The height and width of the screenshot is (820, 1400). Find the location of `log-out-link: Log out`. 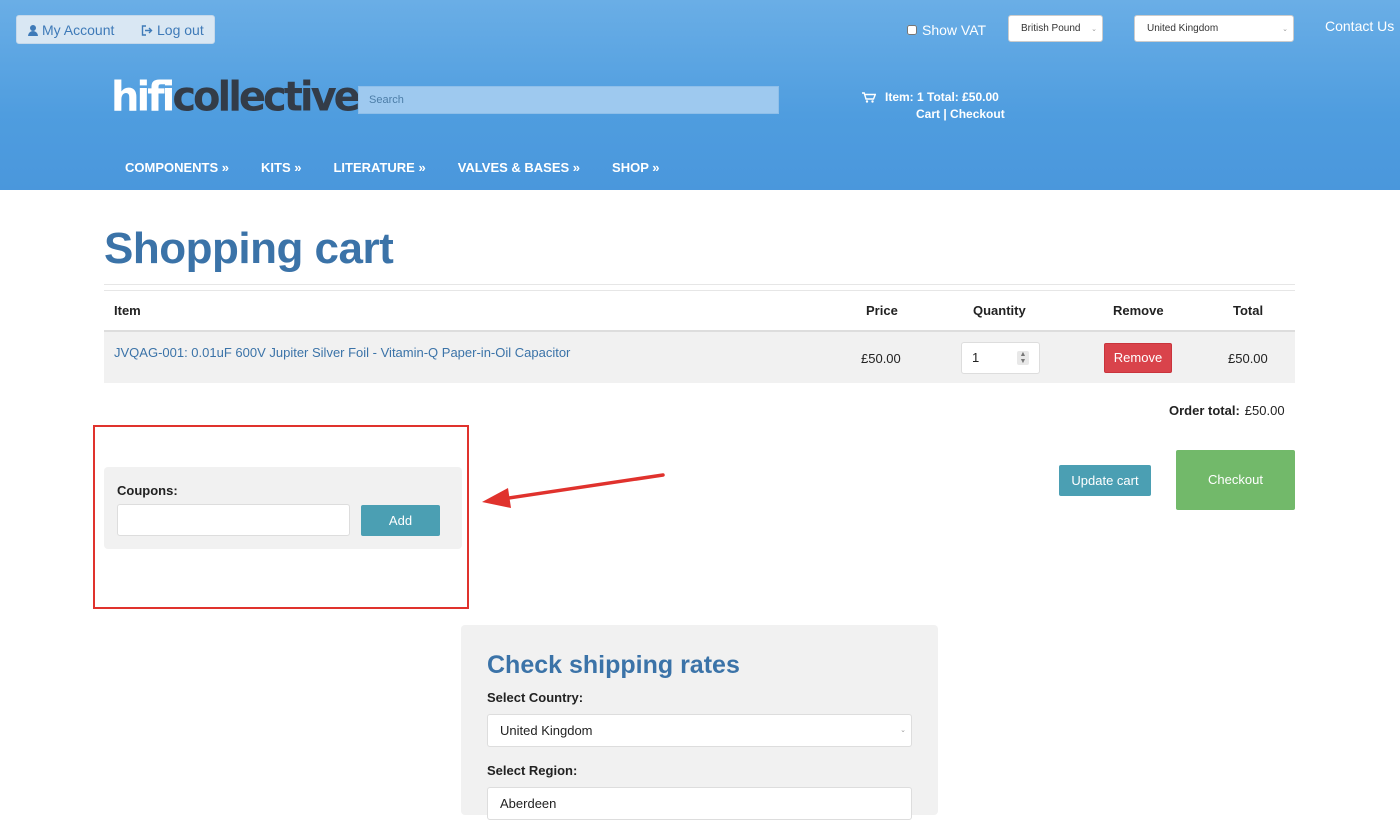

log-out-link: Log out is located at coordinates (172, 30).